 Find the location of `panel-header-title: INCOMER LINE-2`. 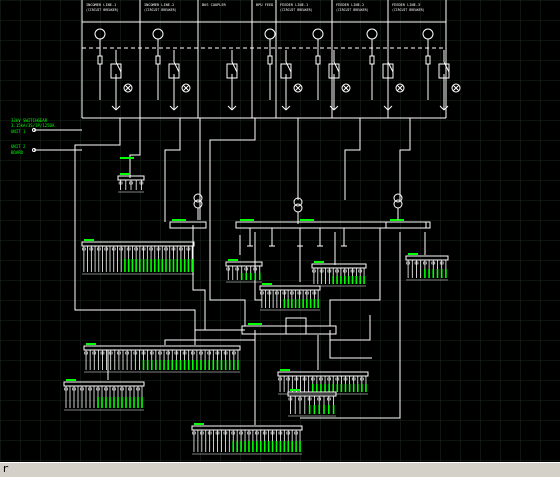

panel-header-title: INCOMER LINE-2 is located at coordinates (159, 5).